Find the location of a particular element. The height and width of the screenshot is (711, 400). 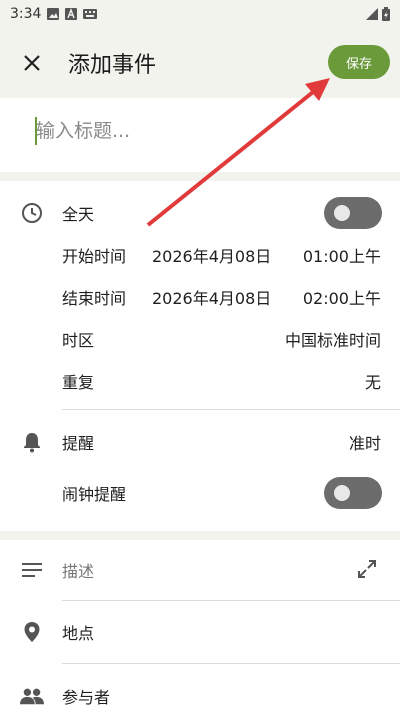

description-placeholder: 描述 is located at coordinates (78, 571).